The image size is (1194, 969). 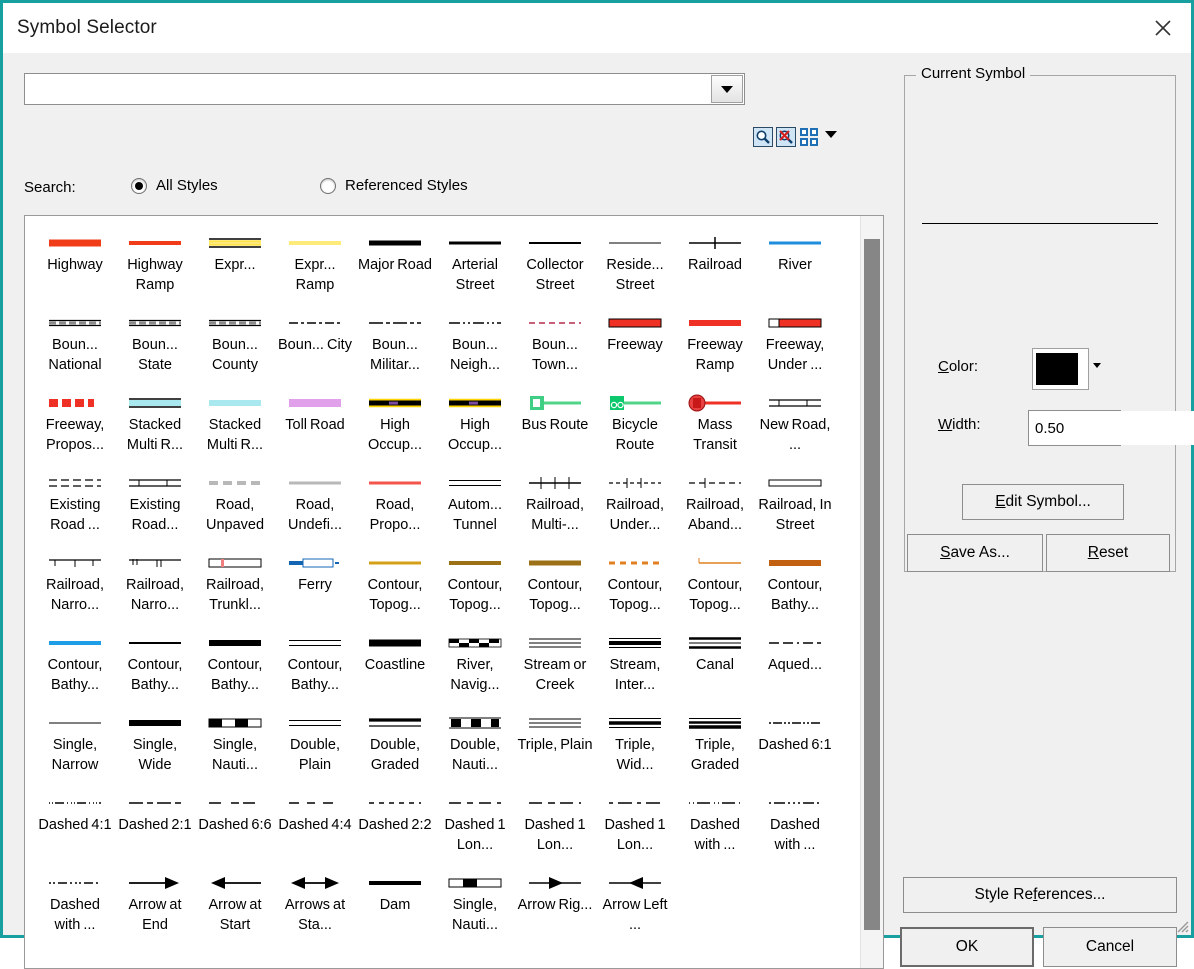 I want to click on view-menu-chevron-icon, so click(x=831, y=134).